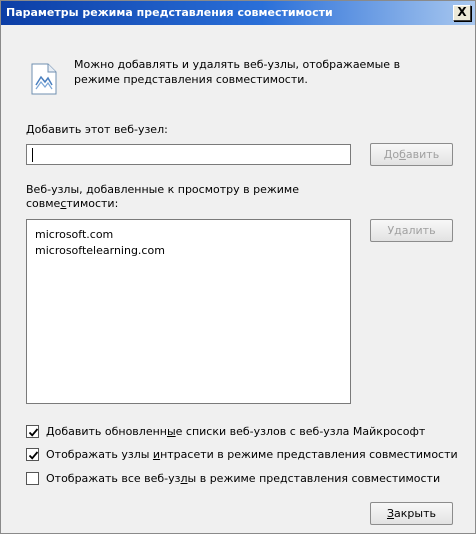  Describe the element at coordinates (30, 129) in the screenshot. I see `add-site-label-accesskey: Д` at that location.